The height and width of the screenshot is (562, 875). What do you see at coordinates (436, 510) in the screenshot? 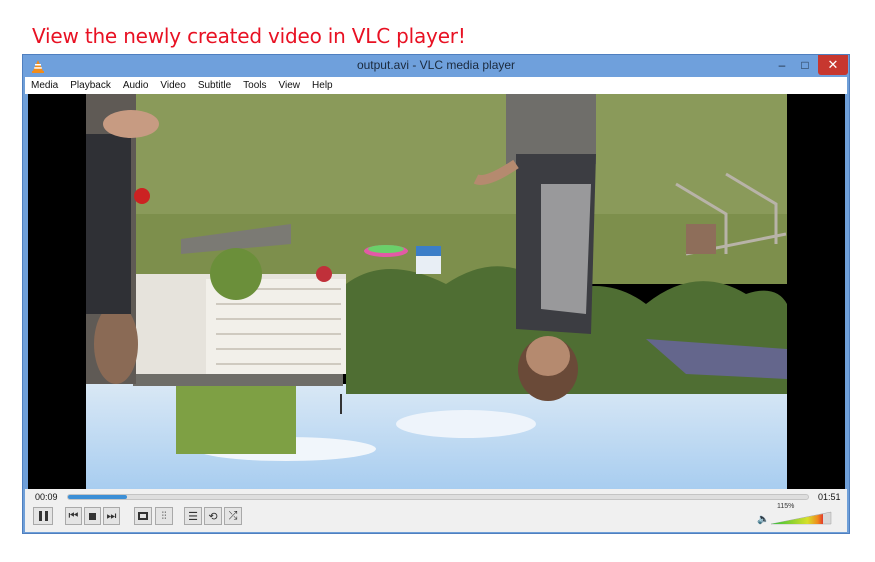
I see `control-panel: 00:09 01:51 ⏮ ⏭ ⫶⫶ ☰ ⟲ ⤮ 🔈 115%` at bounding box center [436, 510].